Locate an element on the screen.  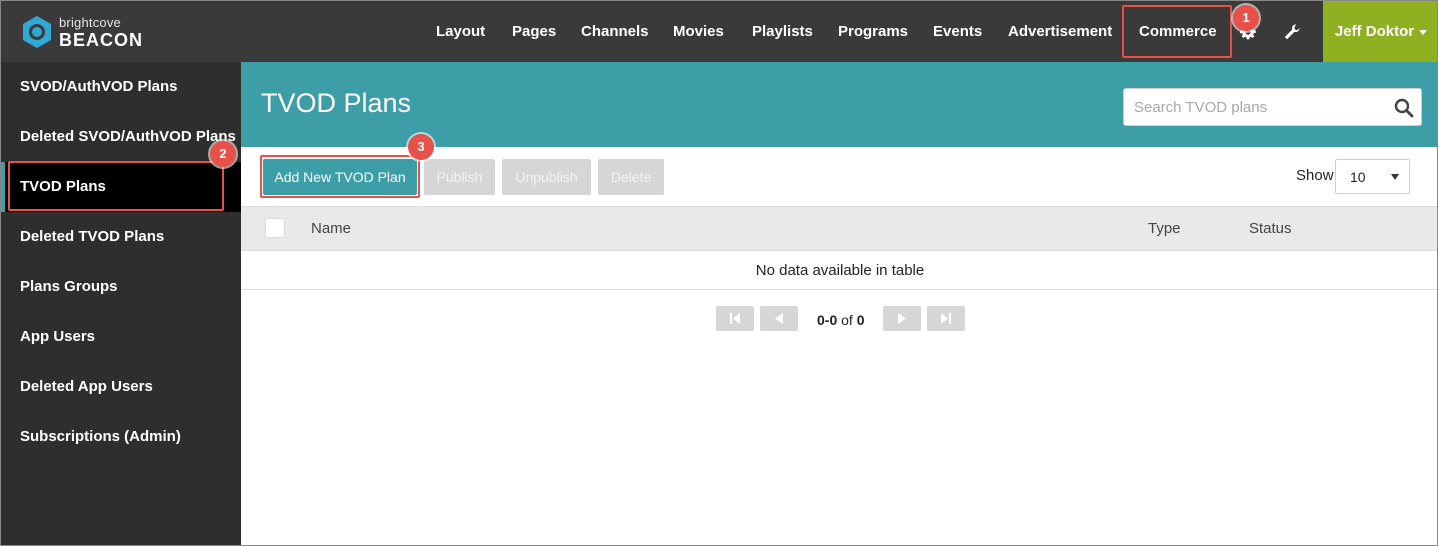
annotation-badge-3: 3 is located at coordinates (421, 147).